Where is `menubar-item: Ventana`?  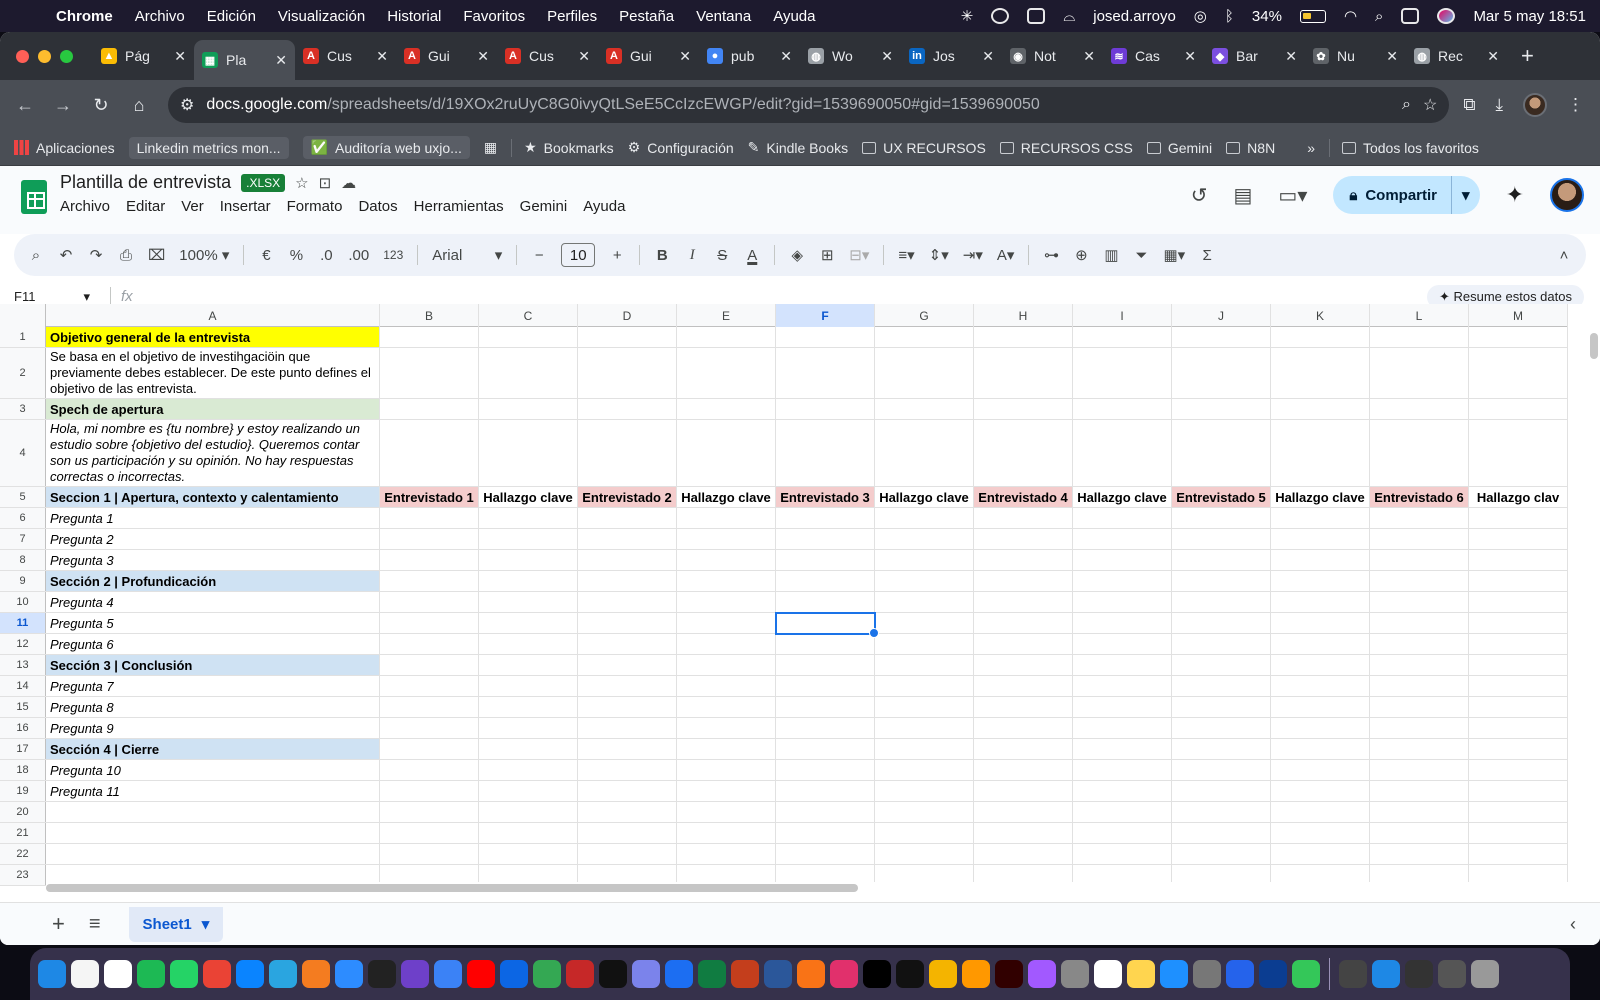
menubar-item: Ventana is located at coordinates (723, 16).